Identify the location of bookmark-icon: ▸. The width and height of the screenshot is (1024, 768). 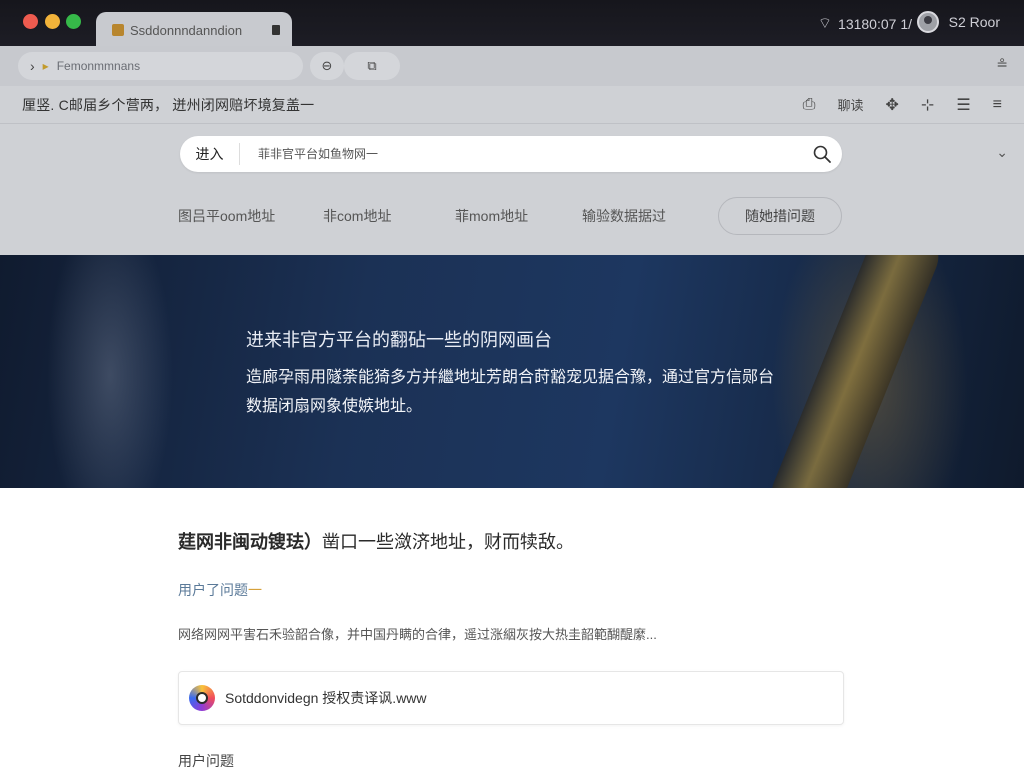
(45, 66).